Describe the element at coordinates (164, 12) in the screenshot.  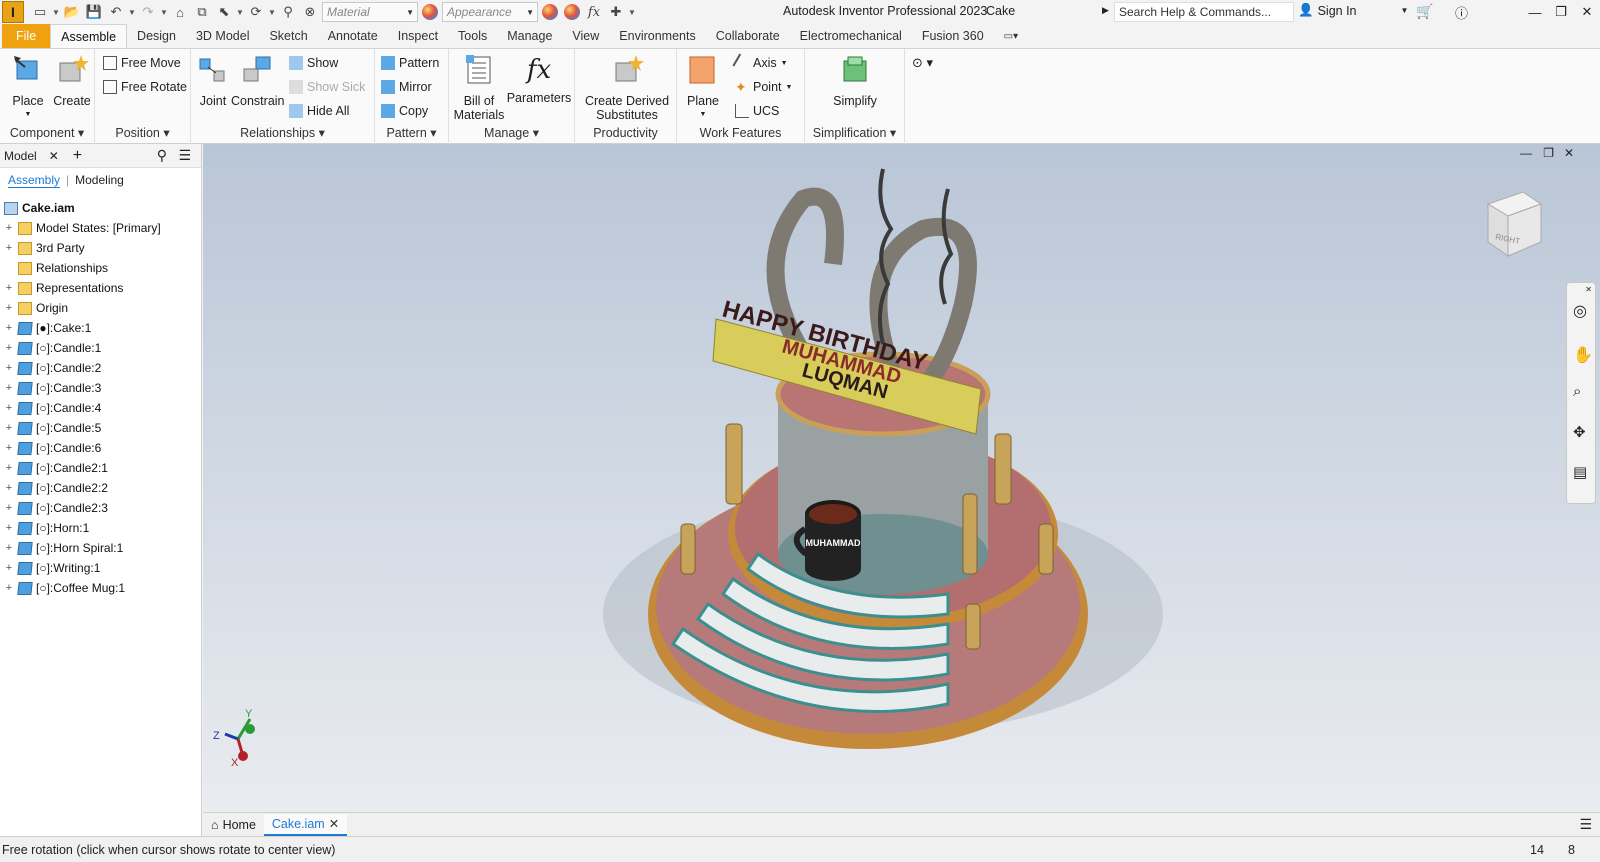
I see `redo-dropdown-icon: ▼` at that location.